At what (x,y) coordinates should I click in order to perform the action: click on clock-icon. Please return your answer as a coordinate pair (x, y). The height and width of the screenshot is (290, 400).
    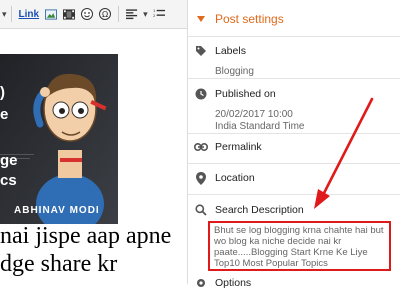
    Looking at the image, I should click on (201, 94).